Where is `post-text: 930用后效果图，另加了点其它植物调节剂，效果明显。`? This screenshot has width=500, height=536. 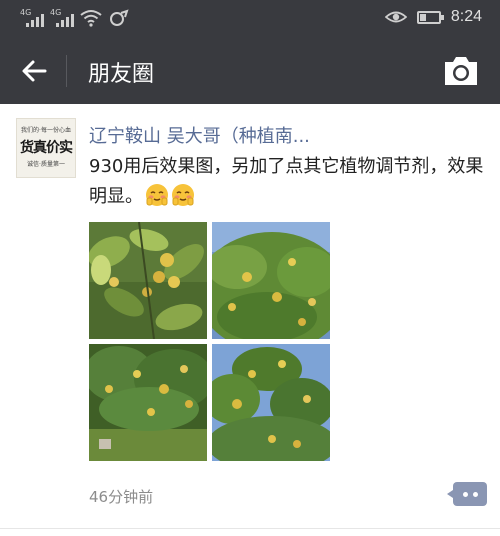 post-text: 930用后效果图，另加了点其它植物调节剂，效果明显。 is located at coordinates (288, 182).